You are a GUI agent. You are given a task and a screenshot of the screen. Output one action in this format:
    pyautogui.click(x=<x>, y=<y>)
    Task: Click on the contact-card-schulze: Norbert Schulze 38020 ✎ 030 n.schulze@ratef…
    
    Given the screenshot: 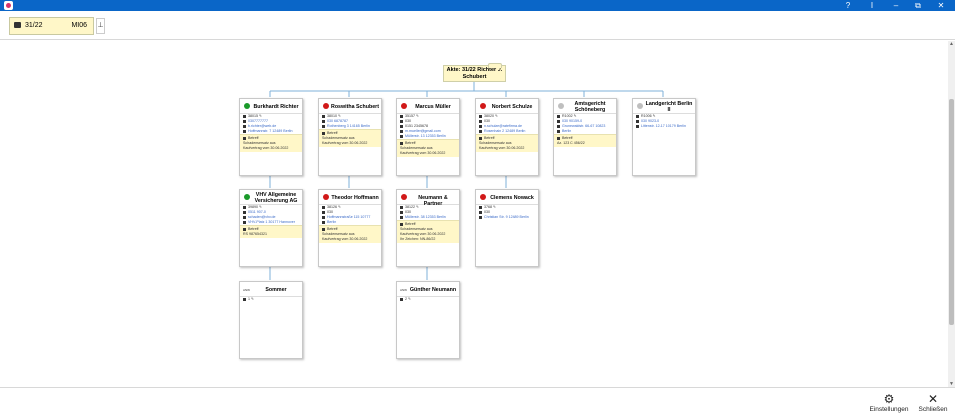 What is the action you would take?
    pyautogui.click(x=507, y=137)
    